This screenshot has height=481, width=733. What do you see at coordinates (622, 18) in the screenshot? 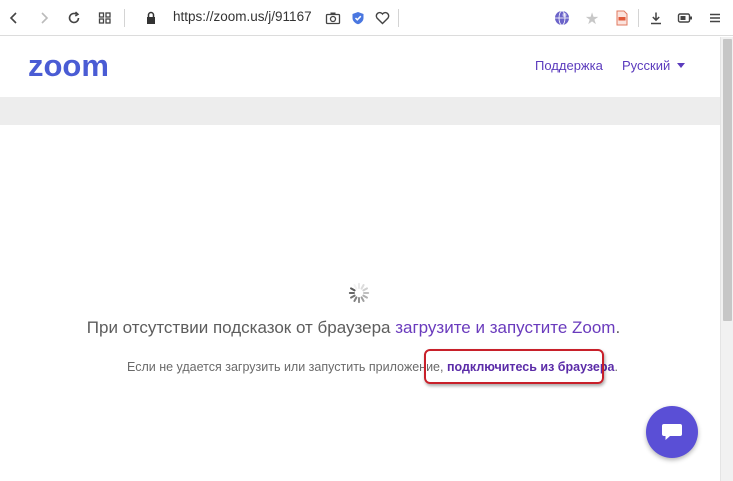
I see `pdf-icon` at bounding box center [622, 18].